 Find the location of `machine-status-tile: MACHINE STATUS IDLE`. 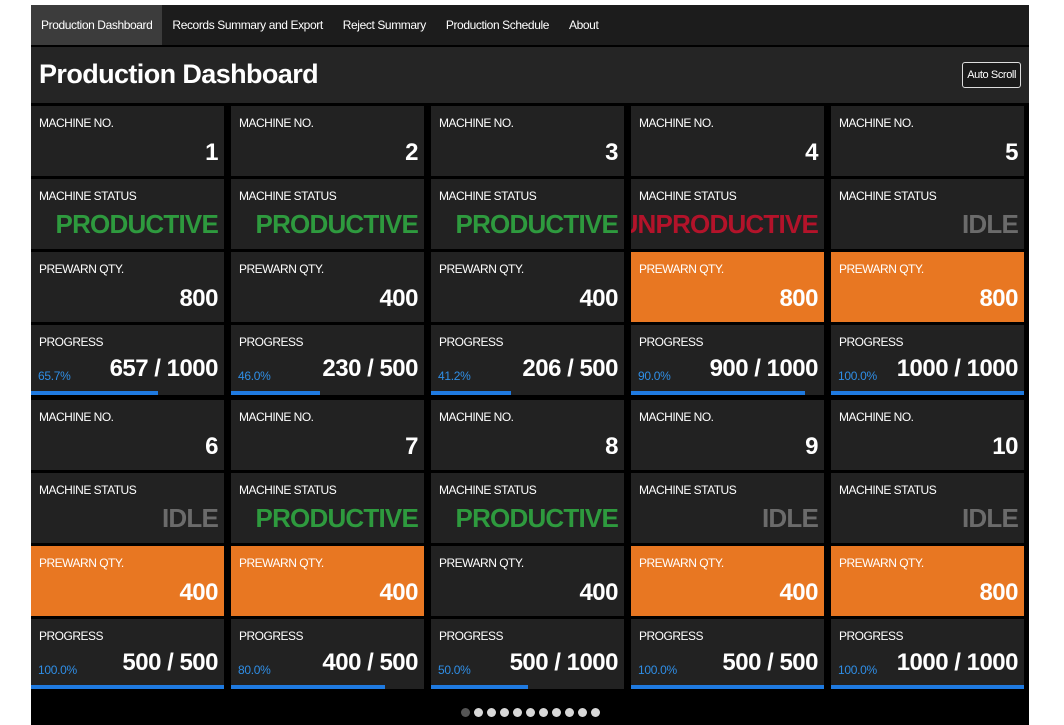

machine-status-tile: MACHINE STATUS IDLE is located at coordinates (727, 508).